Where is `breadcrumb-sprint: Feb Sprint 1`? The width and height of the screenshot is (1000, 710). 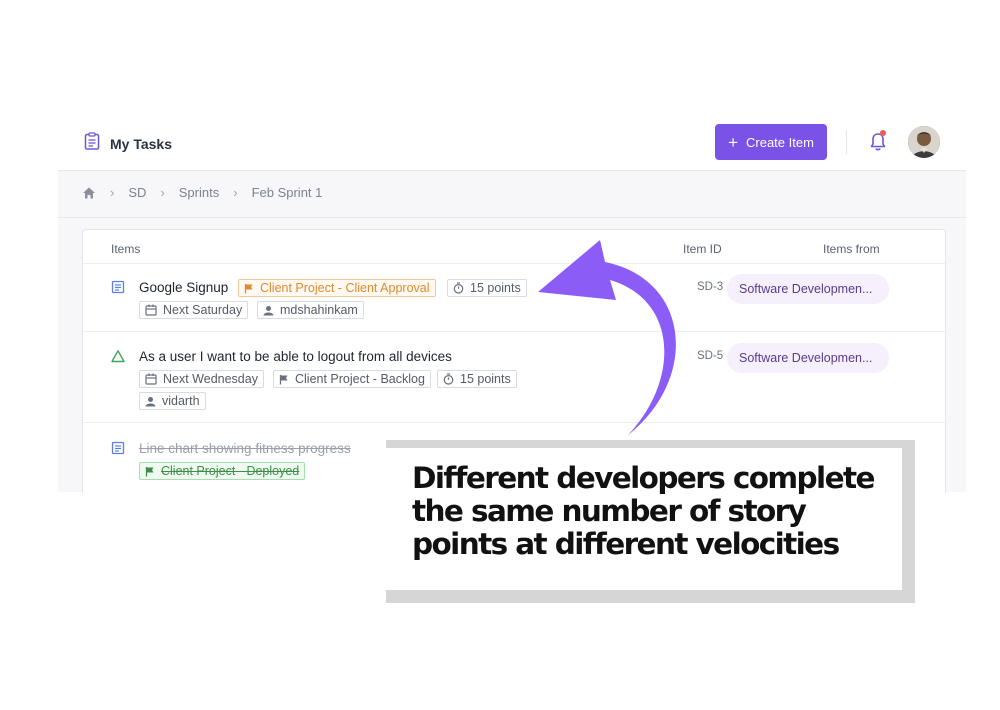 breadcrumb-sprint: Feb Sprint 1 is located at coordinates (287, 192).